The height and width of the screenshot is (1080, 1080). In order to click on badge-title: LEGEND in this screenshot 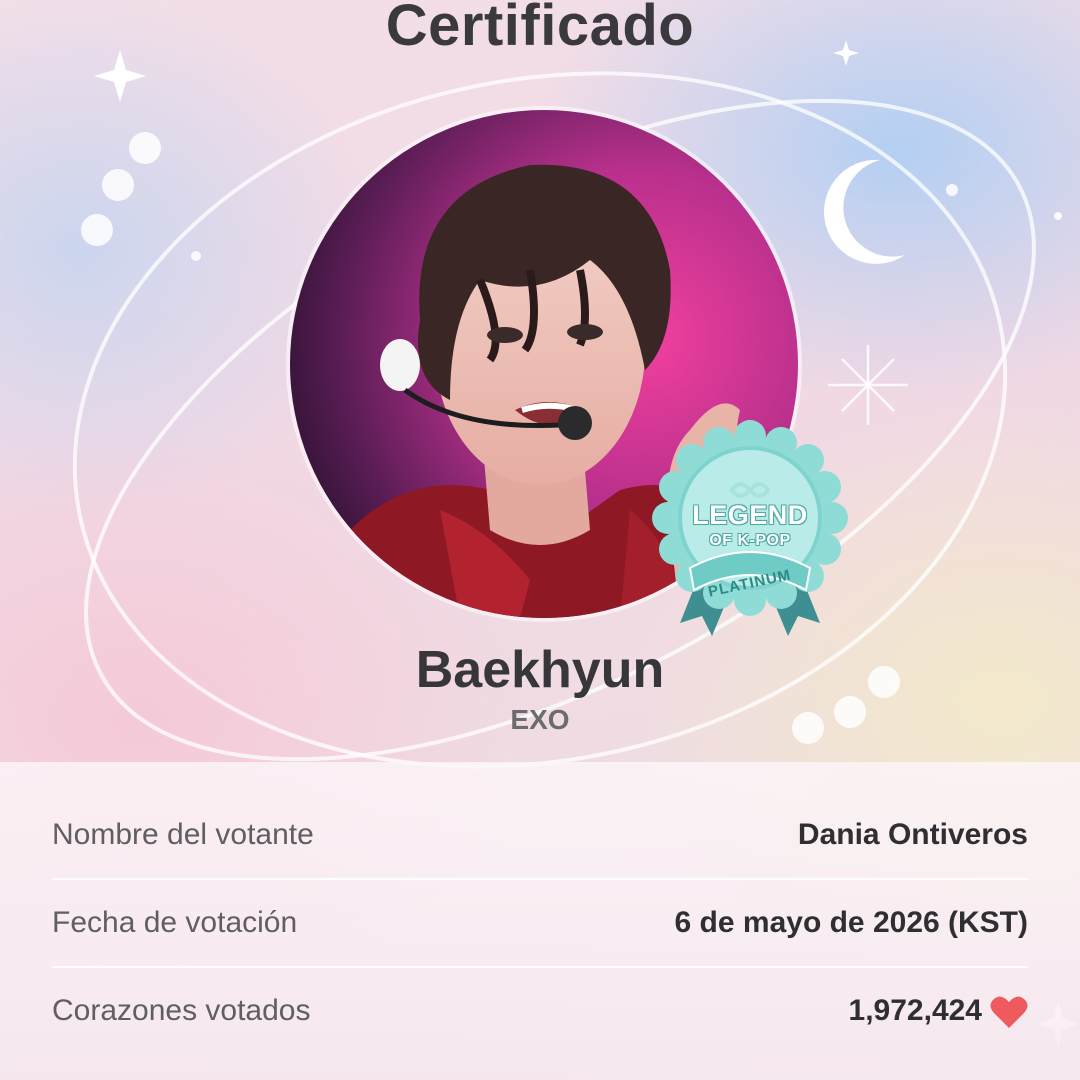, I will do `click(750, 515)`.